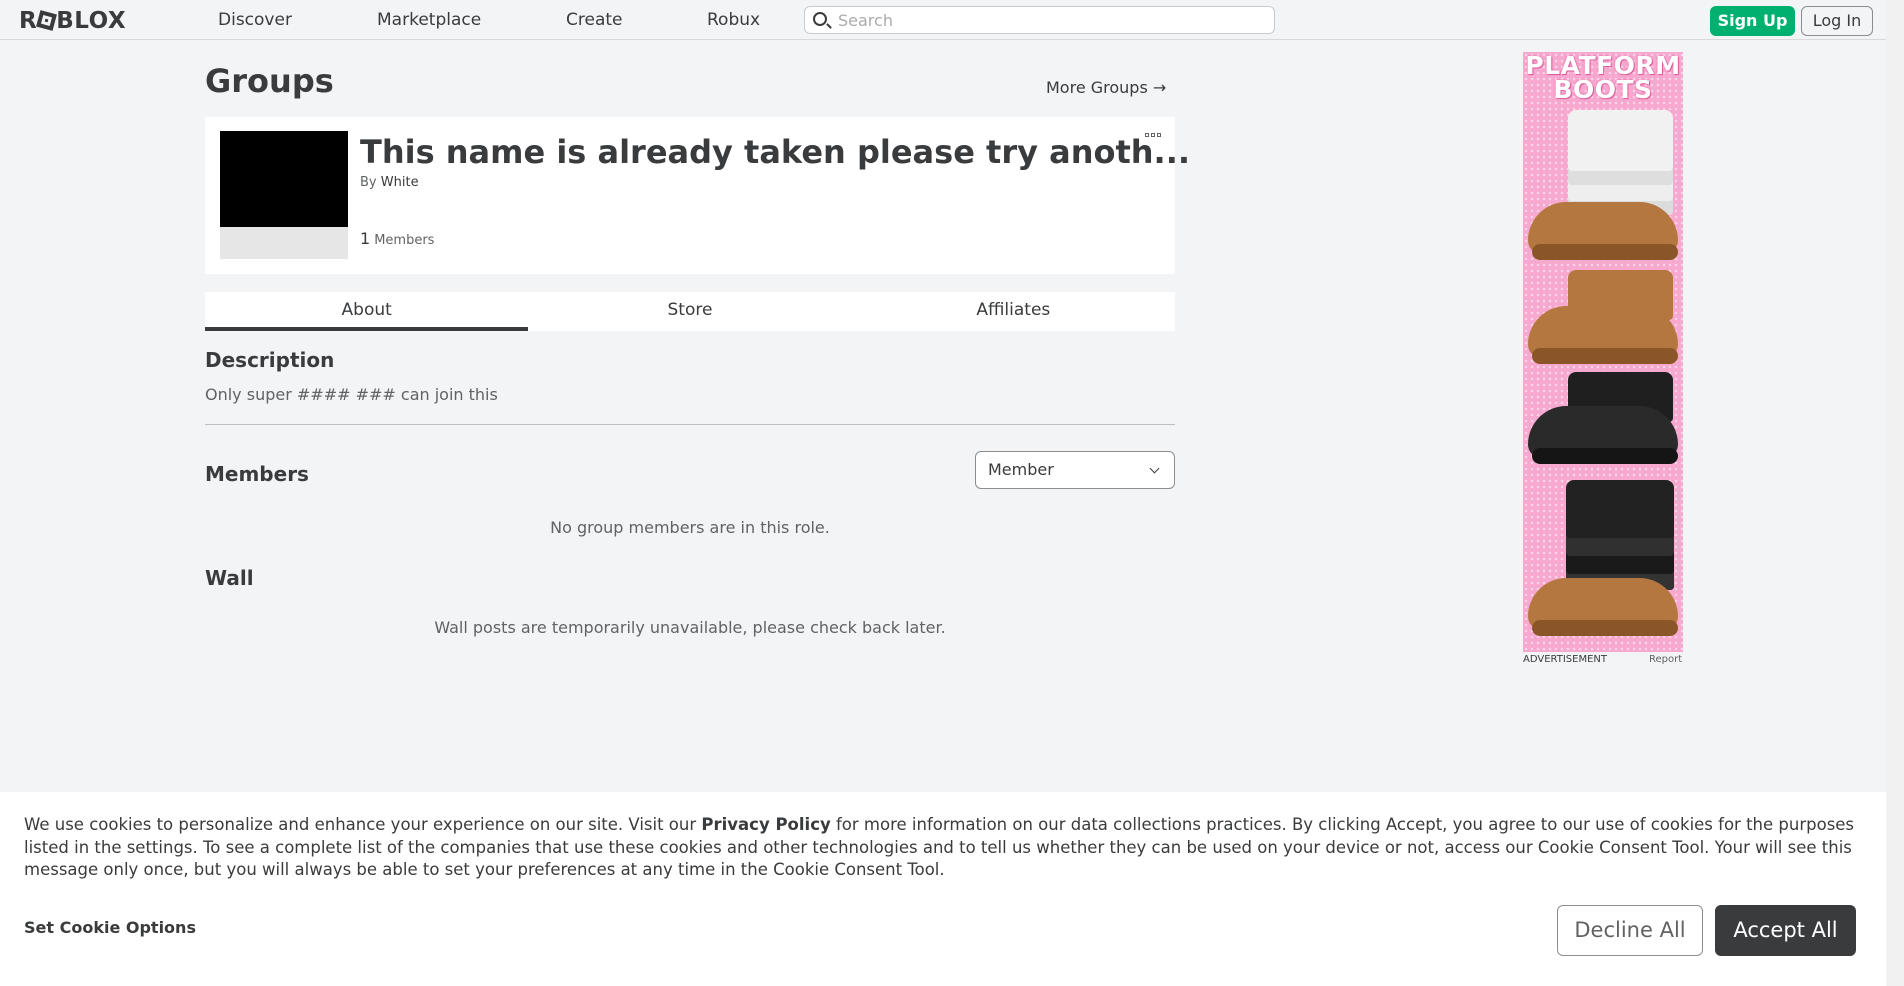 The width and height of the screenshot is (1904, 986). I want to click on no-members-message: No group members are in this role., so click(690, 527).